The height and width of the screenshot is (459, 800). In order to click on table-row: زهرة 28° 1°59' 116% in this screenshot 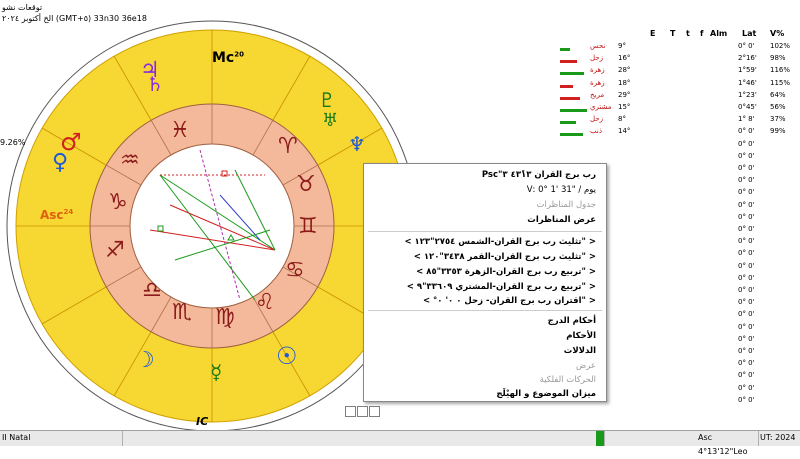, I will do `click(680, 72)`.